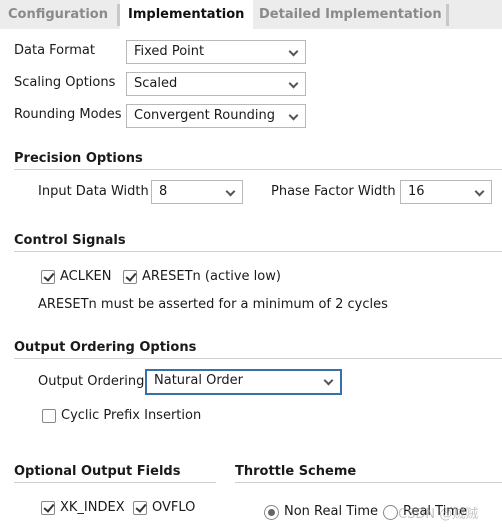  Describe the element at coordinates (446, 192) in the screenshot. I see `phase-factor-width-select: 16` at that location.